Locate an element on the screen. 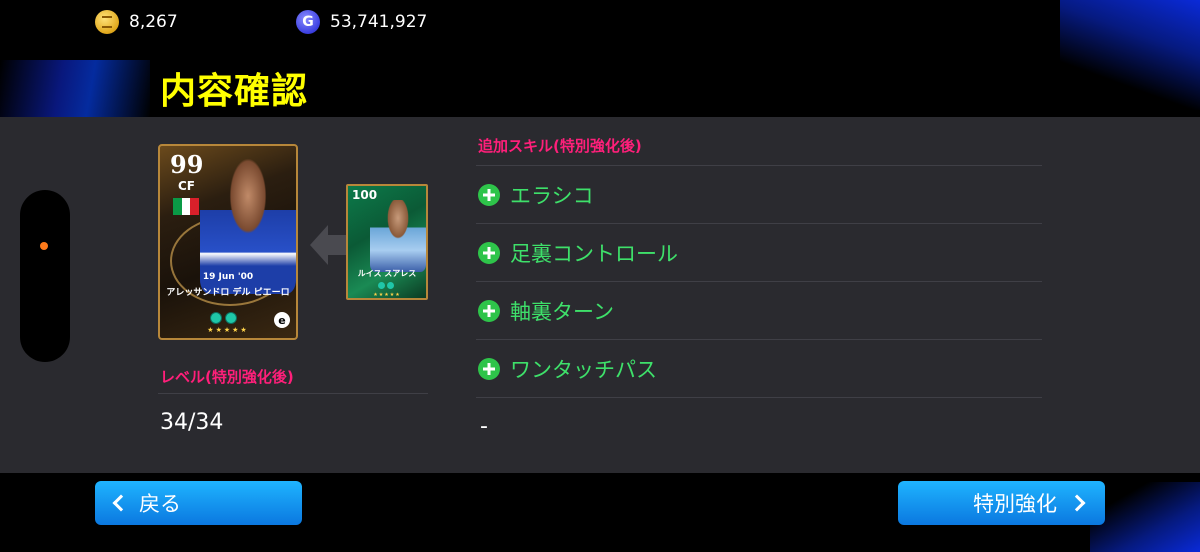  card-rating: 99 is located at coordinates (187, 164).